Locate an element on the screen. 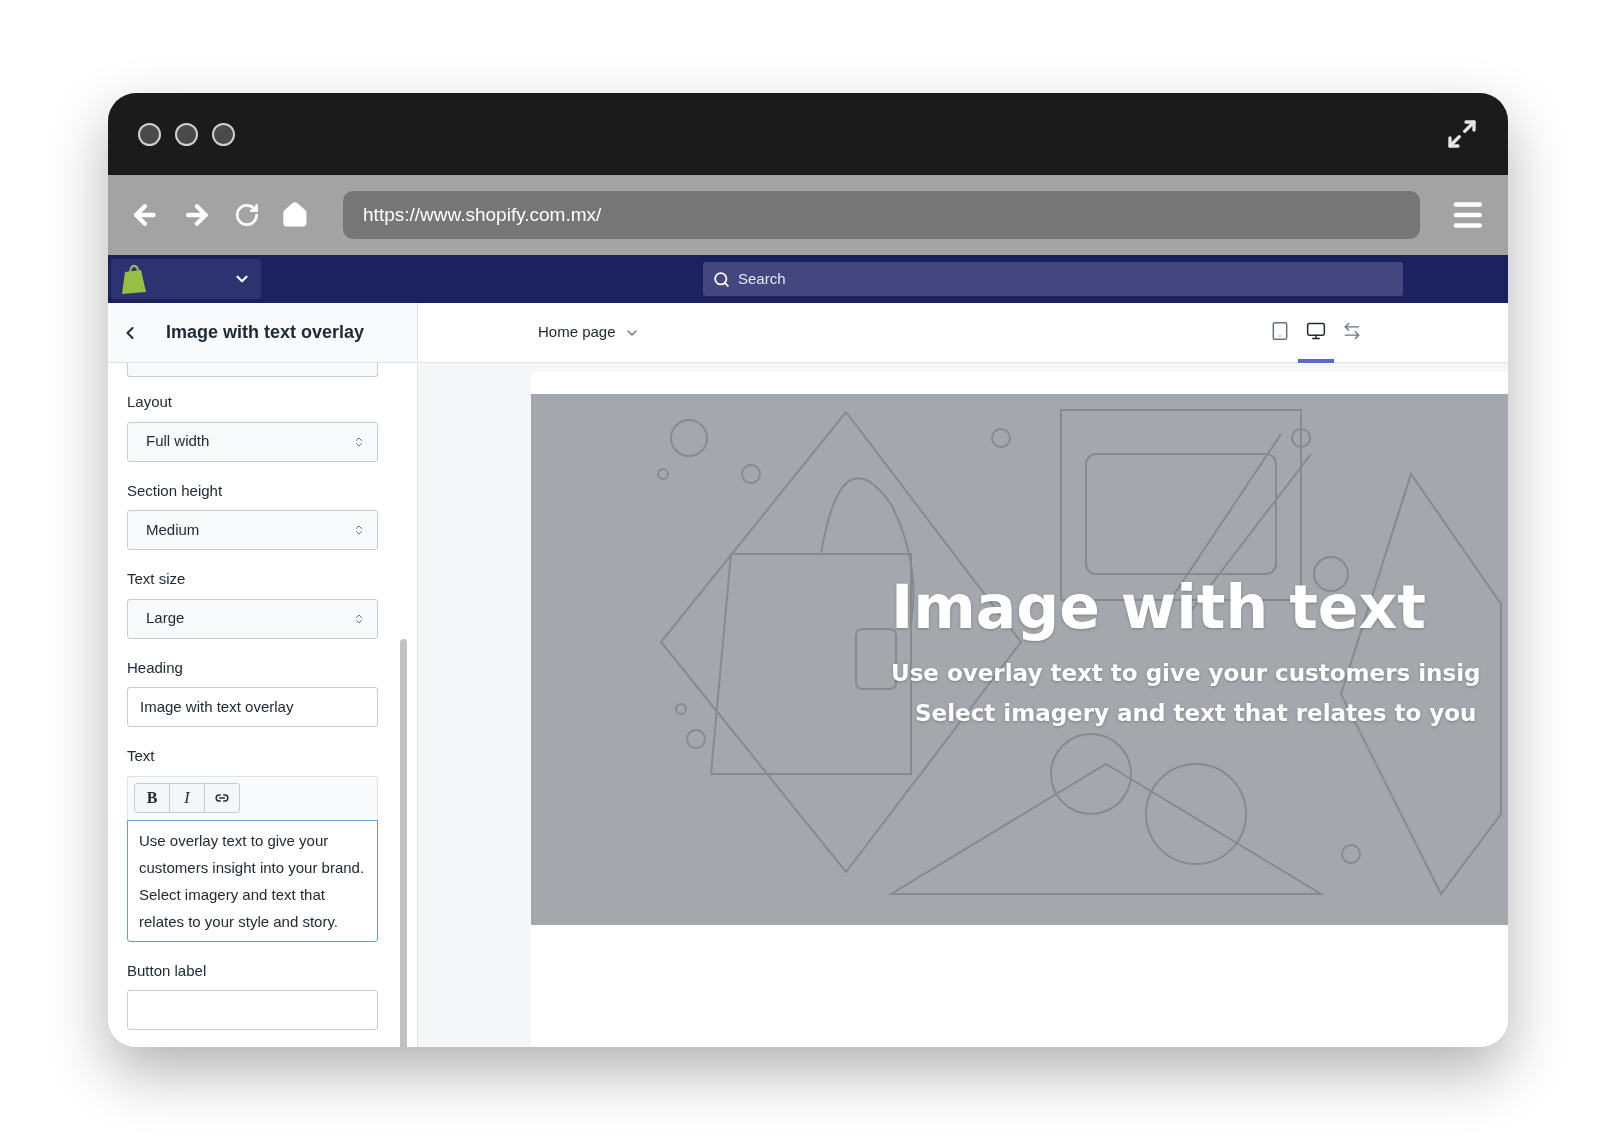 This screenshot has height=1148, width=1617. link-button is located at coordinates (222, 798).